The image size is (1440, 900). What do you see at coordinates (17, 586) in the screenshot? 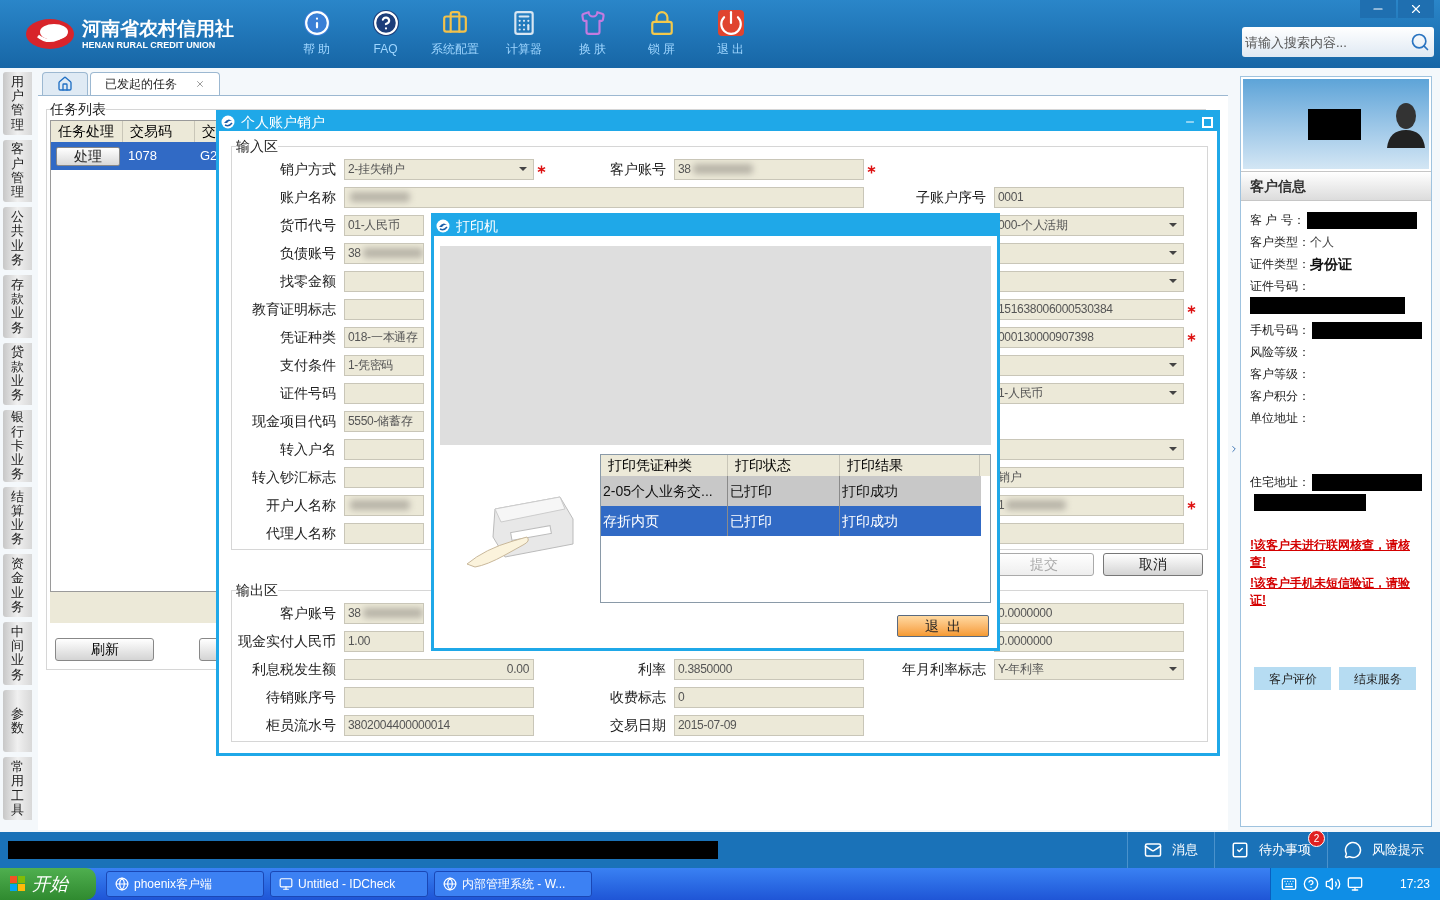
I see `side-tab: 资金业务` at bounding box center [17, 586].